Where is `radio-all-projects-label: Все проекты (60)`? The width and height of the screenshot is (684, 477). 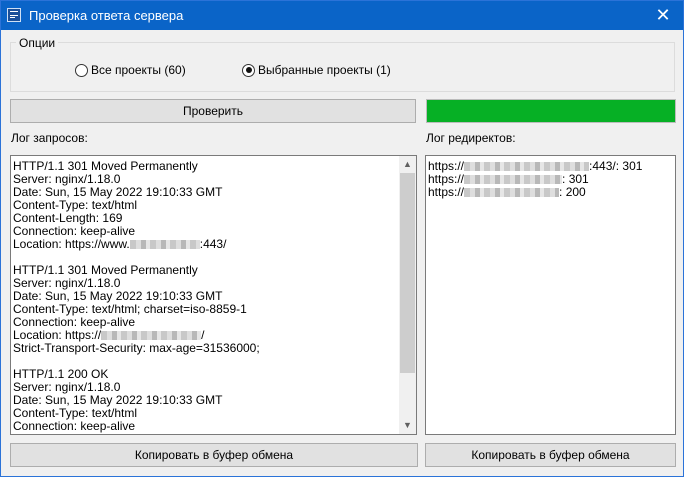
radio-all-projects-label: Все проекты (60) is located at coordinates (138, 70).